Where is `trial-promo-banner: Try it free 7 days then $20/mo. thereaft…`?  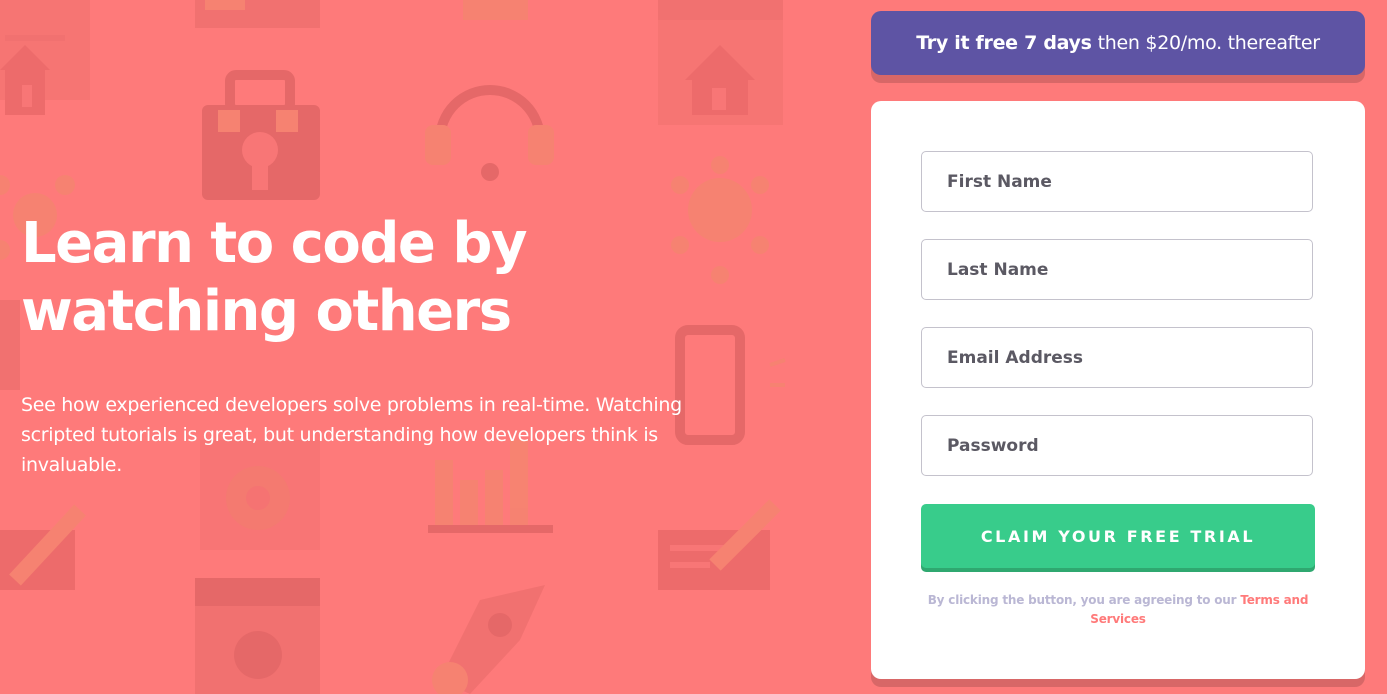
trial-promo-banner: Try it free 7 days then $20/mo. thereaft… is located at coordinates (1118, 43).